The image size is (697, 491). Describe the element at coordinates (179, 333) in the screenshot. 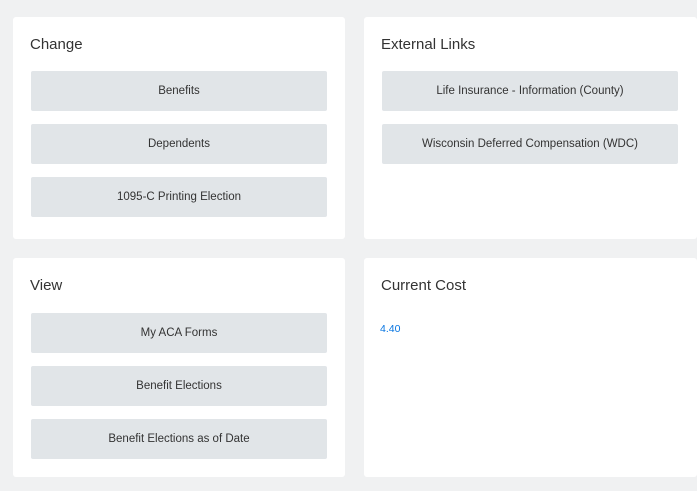

I see `my-aca-forms-button: My ACA Forms` at that location.